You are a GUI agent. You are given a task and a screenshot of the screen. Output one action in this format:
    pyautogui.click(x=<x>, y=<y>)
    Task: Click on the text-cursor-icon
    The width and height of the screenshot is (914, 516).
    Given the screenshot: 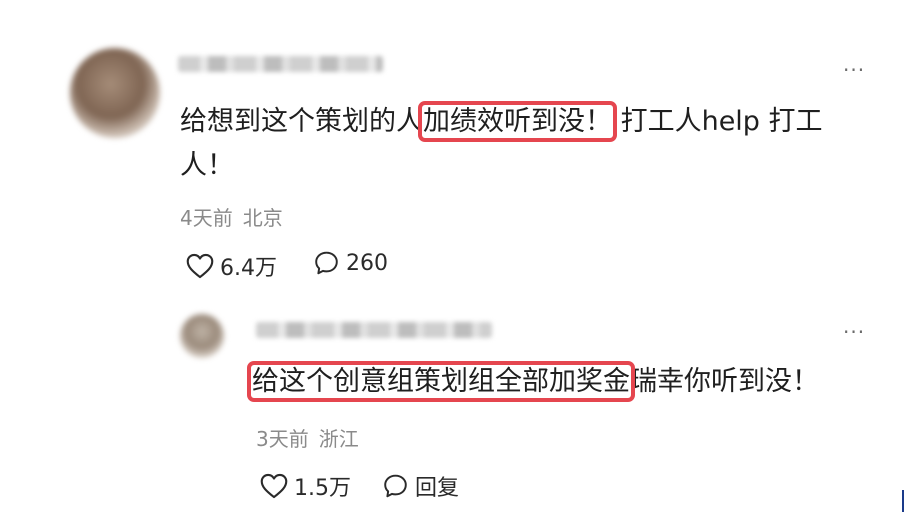 What is the action you would take?
    pyautogui.click(x=903, y=501)
    